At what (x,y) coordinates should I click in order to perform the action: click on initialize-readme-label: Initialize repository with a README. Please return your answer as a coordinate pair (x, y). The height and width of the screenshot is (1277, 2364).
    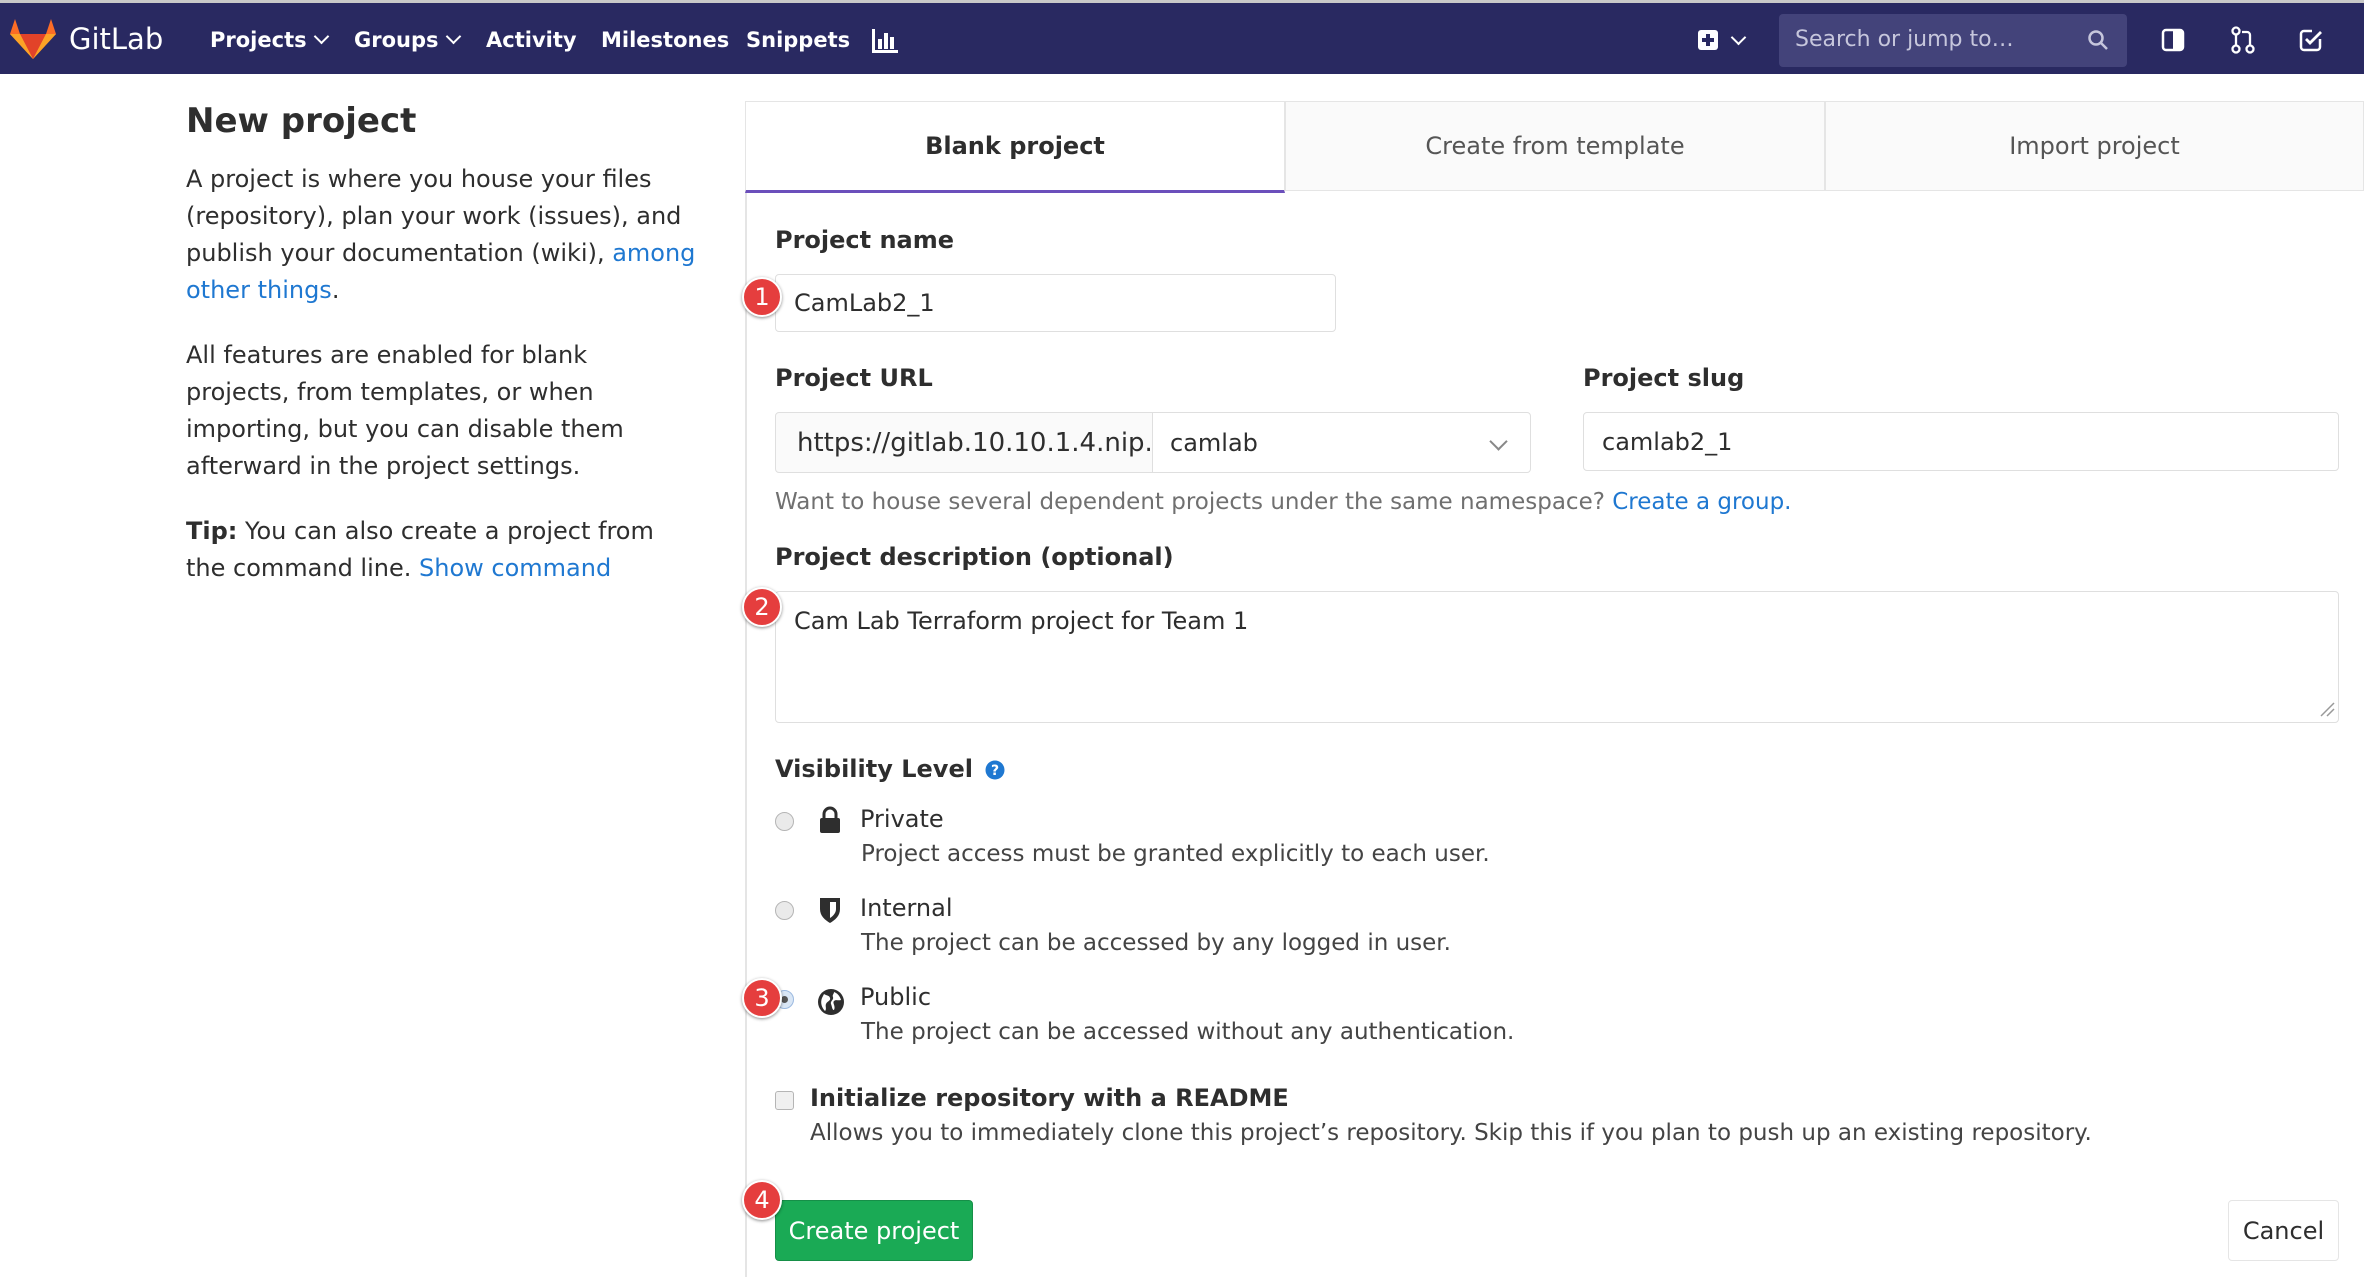
    Looking at the image, I should click on (1049, 1098).